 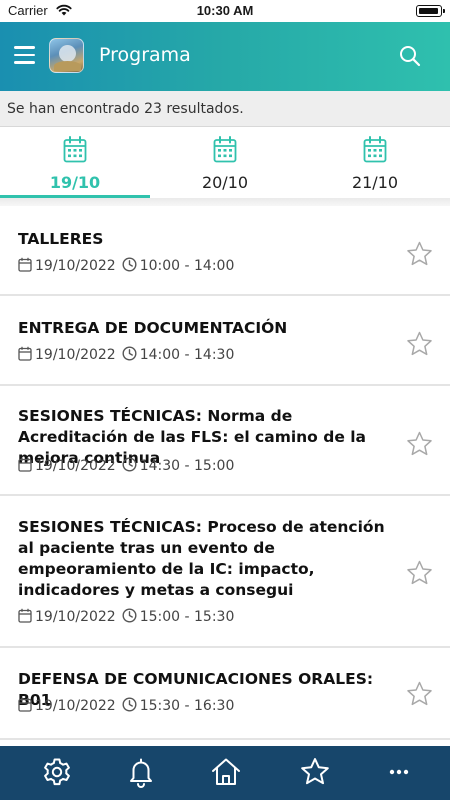 I want to click on event-meta: 19/10/2022 15:00 - 15:30, so click(x=126, y=617).